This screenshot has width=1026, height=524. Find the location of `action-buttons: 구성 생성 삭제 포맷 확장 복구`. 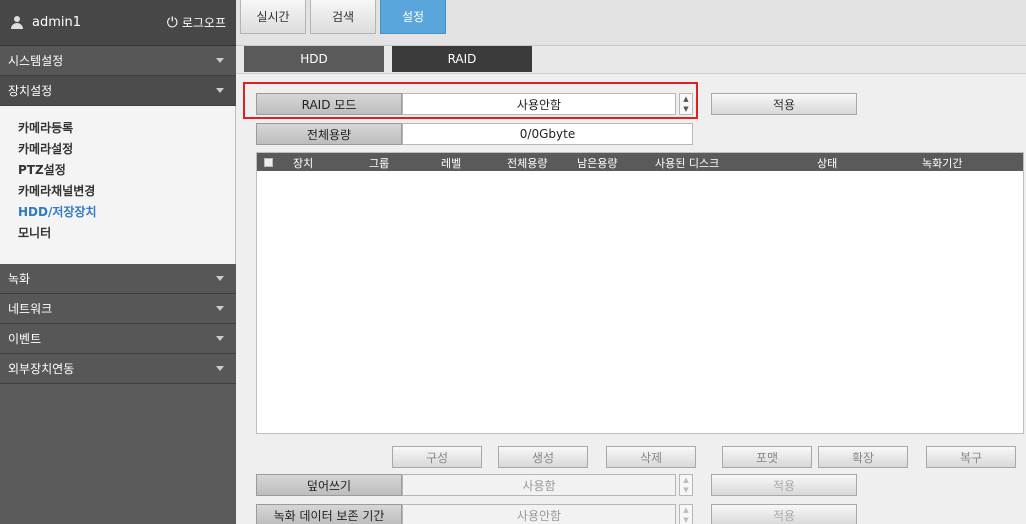

action-buttons: 구성 생성 삭제 포맷 확장 복구 is located at coordinates (640, 457).